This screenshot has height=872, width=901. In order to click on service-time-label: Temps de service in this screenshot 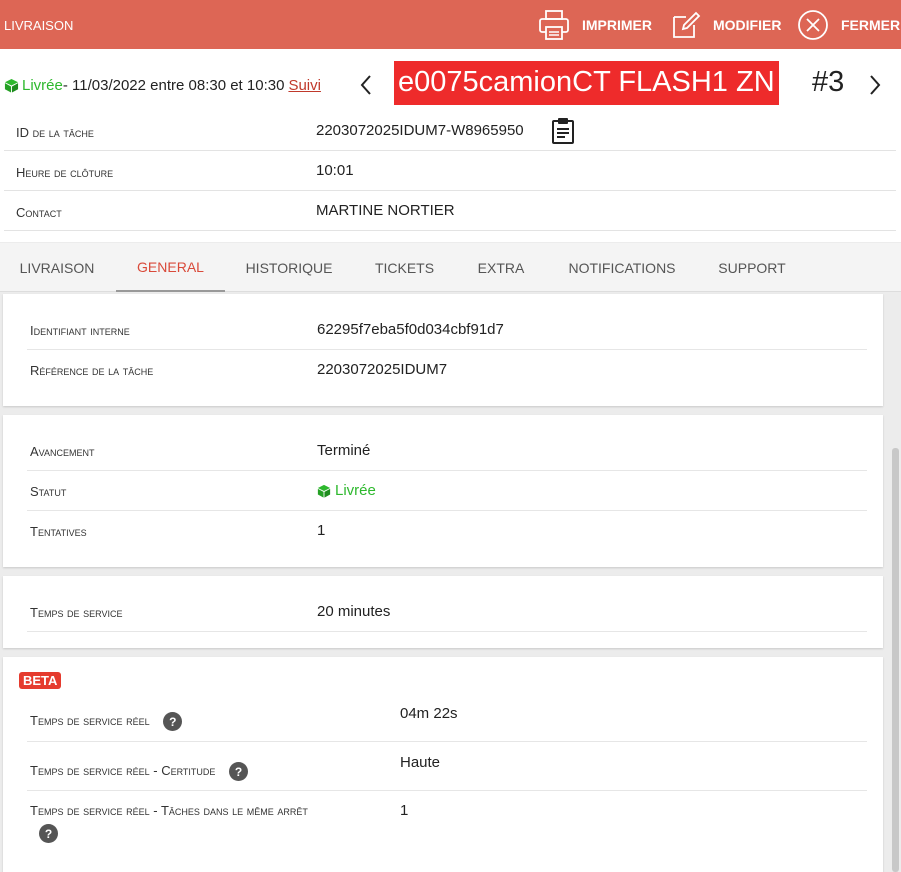, I will do `click(76, 612)`.